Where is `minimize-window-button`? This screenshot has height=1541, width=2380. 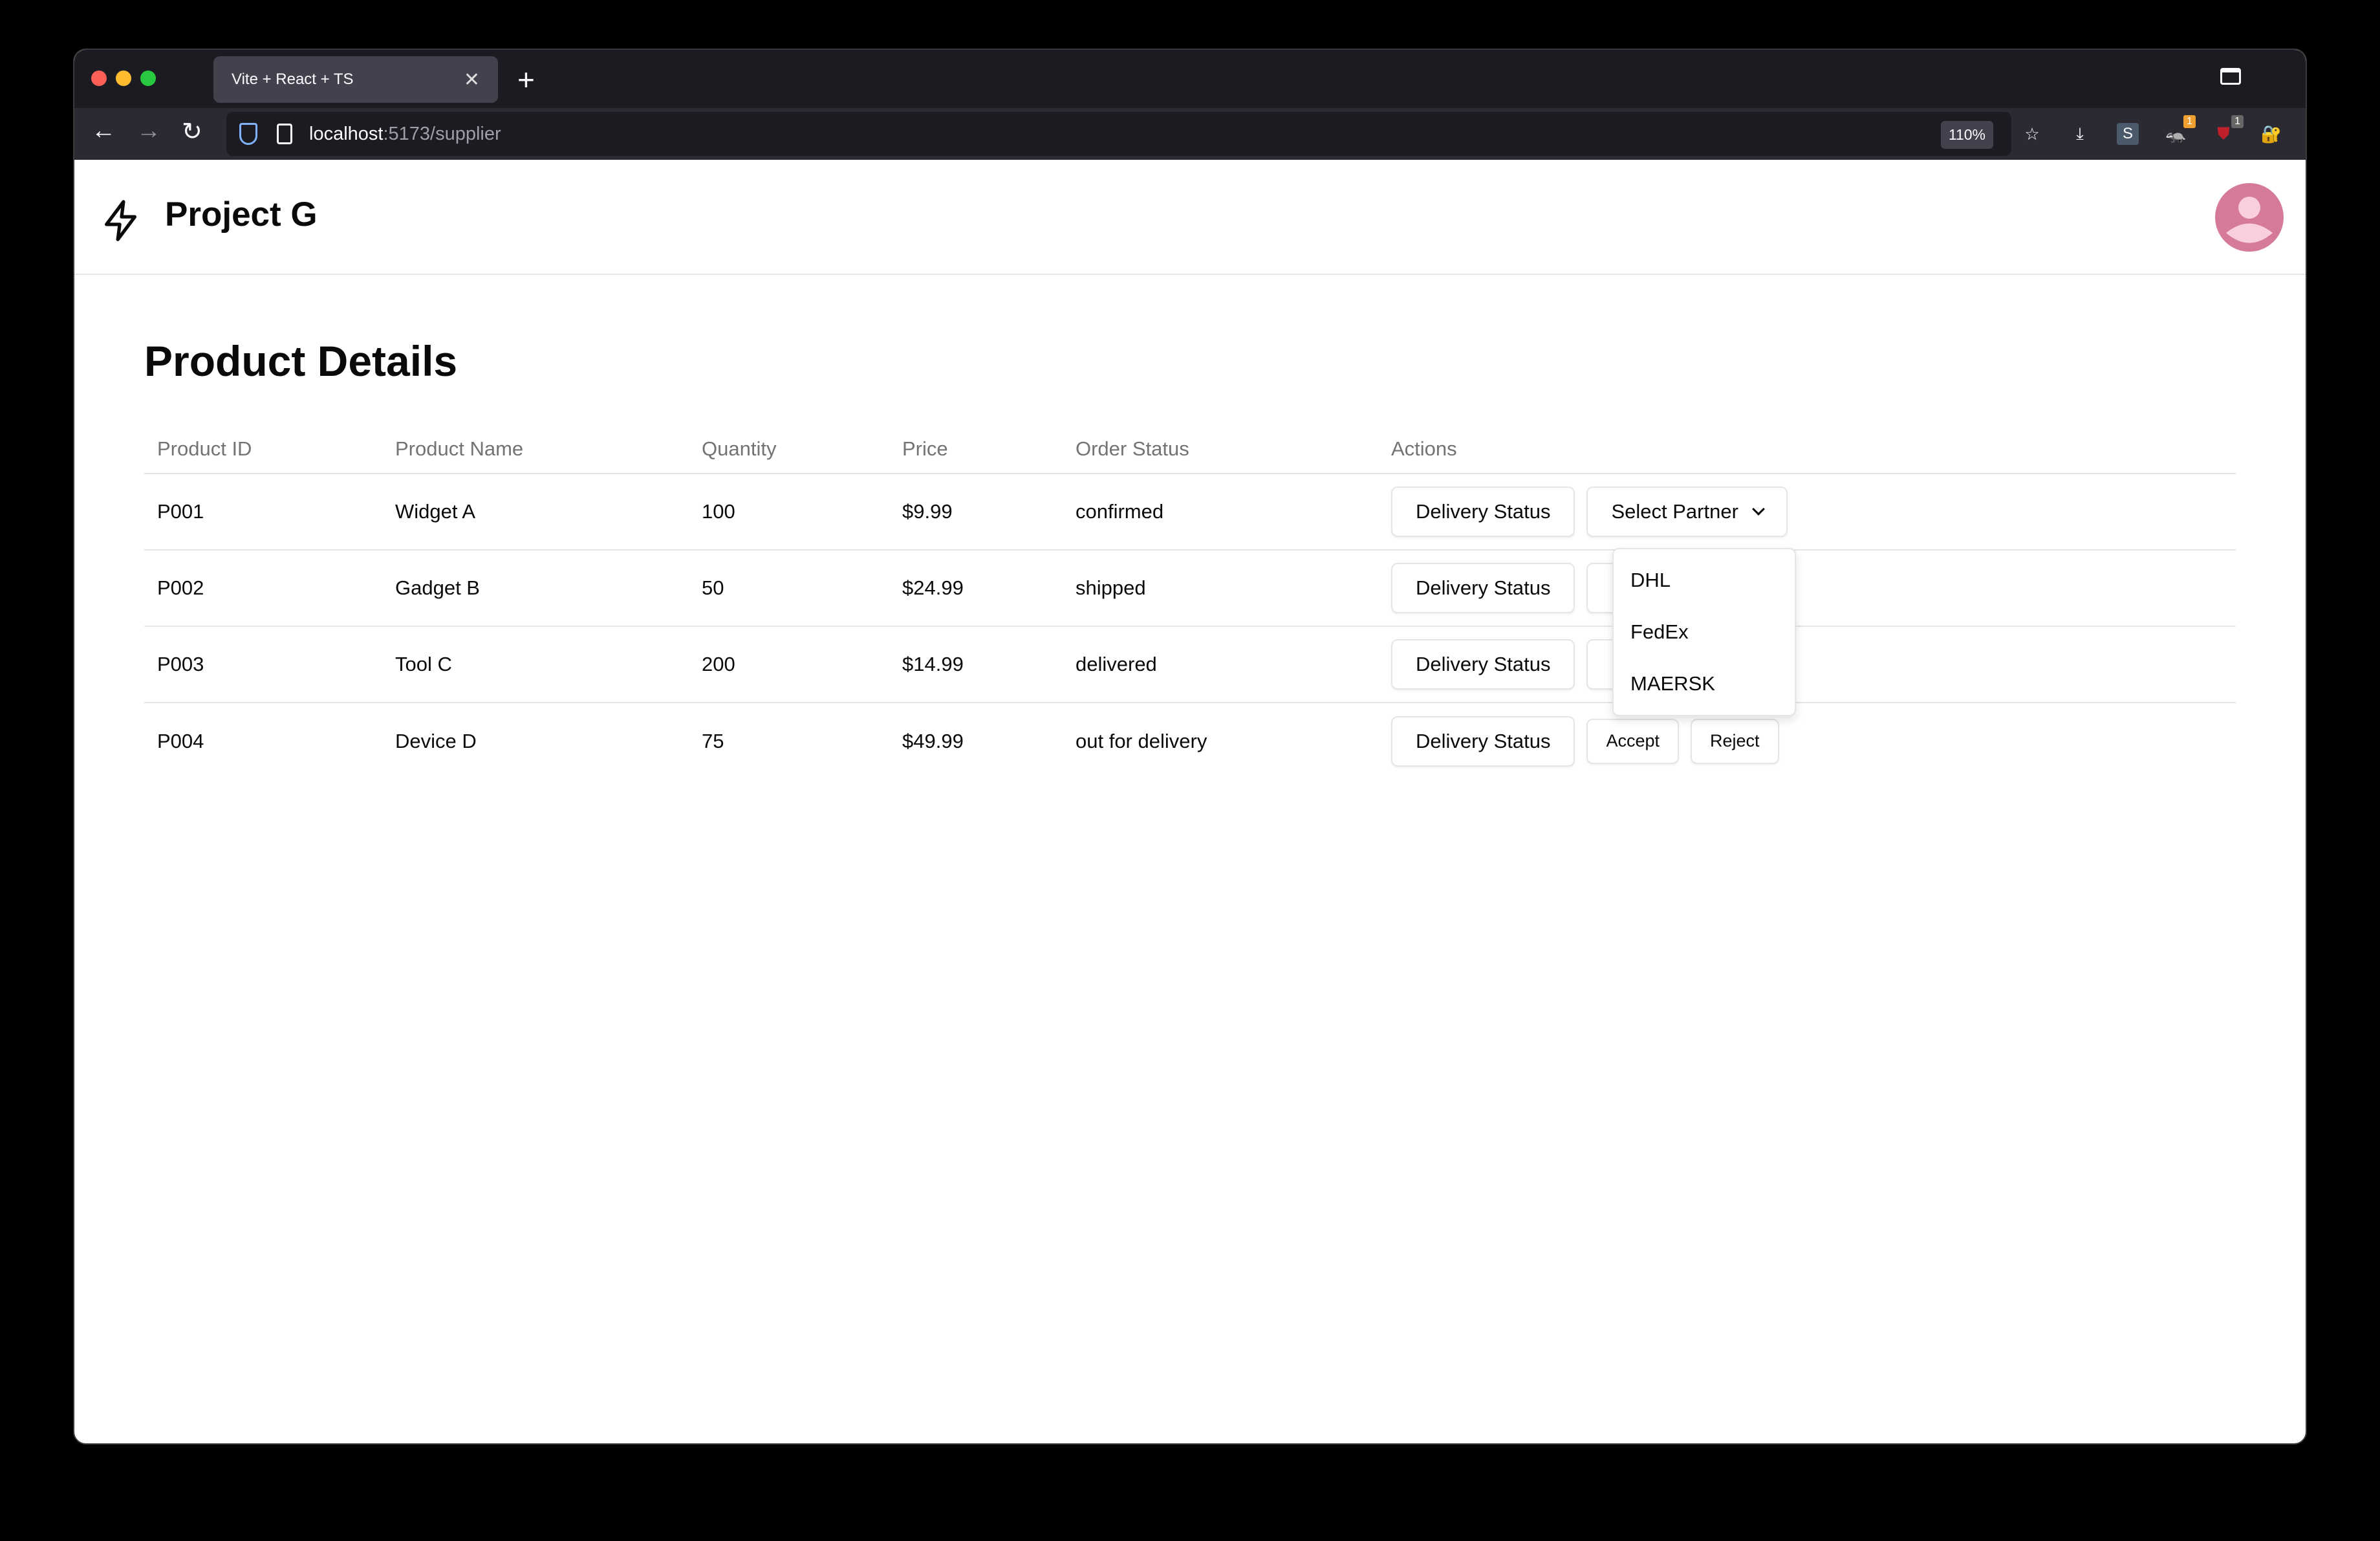 minimize-window-button is located at coordinates (124, 78).